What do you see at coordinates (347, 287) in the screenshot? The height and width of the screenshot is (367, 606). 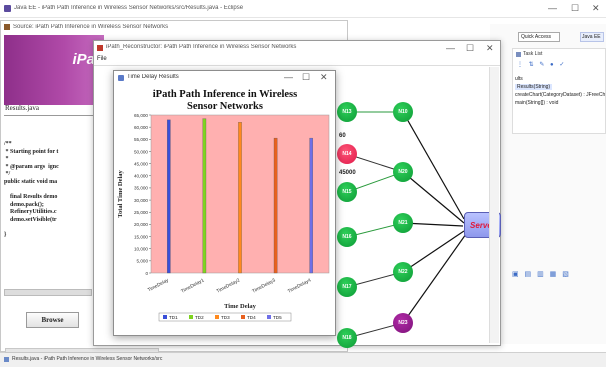 I see `node-n17: N17` at bounding box center [347, 287].